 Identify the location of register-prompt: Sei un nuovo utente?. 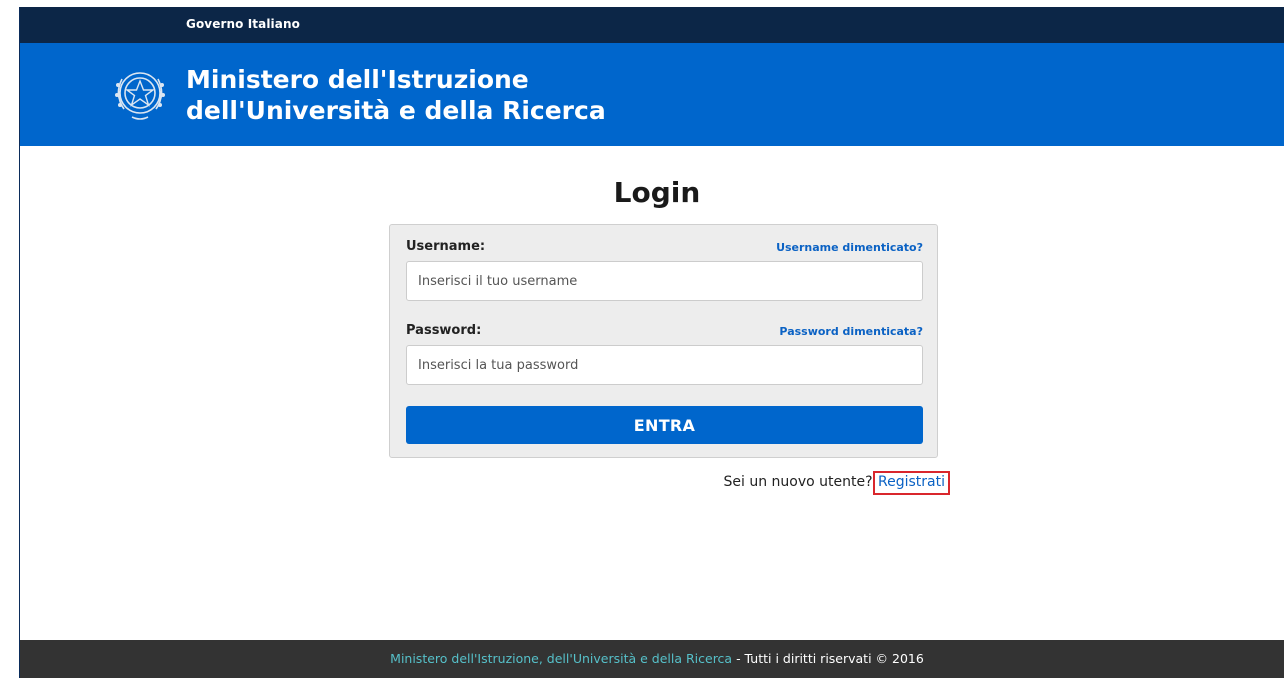
(798, 482).